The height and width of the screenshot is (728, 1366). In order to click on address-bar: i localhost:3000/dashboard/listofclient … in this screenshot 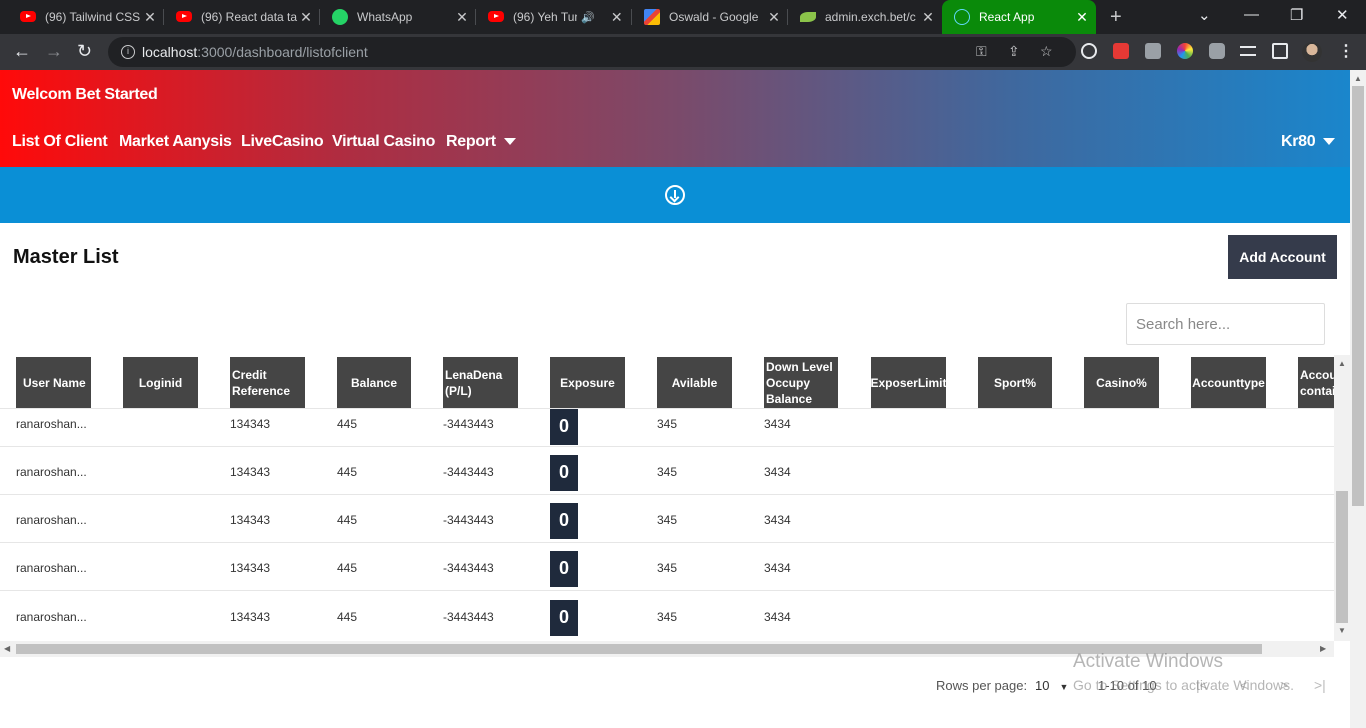, I will do `click(592, 52)`.